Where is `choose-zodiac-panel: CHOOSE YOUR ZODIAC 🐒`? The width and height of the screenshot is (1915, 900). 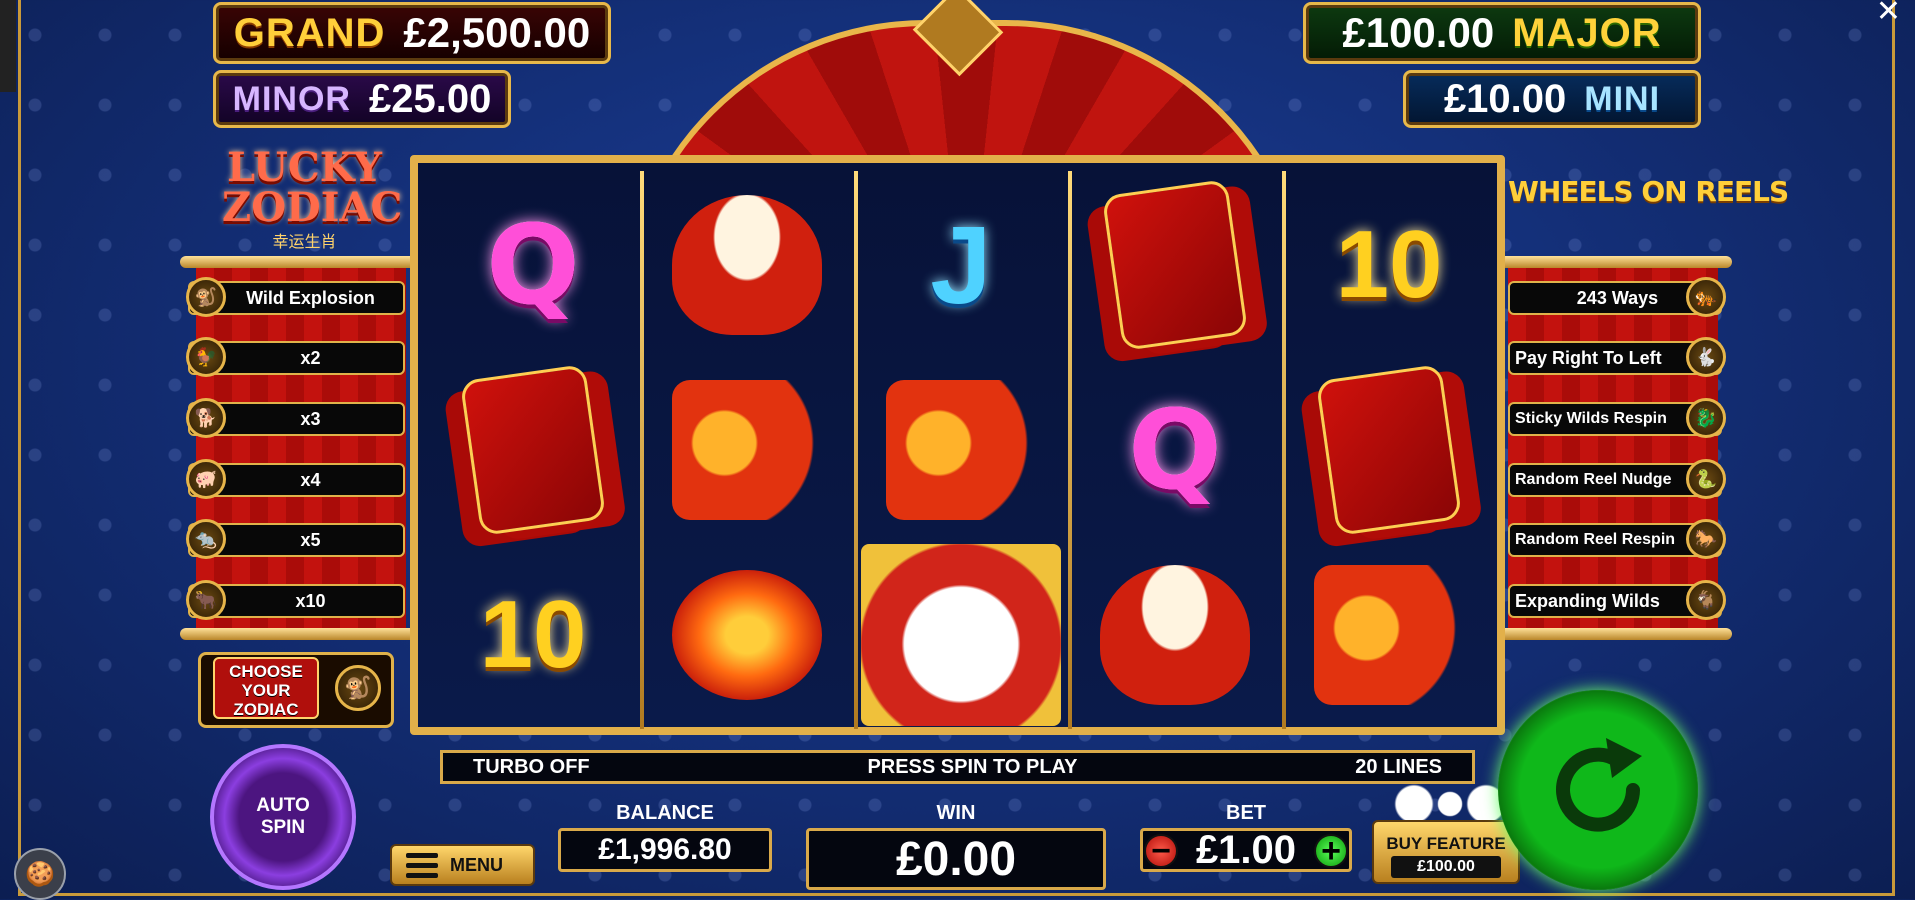 choose-zodiac-panel: CHOOSE YOUR ZODIAC 🐒 is located at coordinates (296, 690).